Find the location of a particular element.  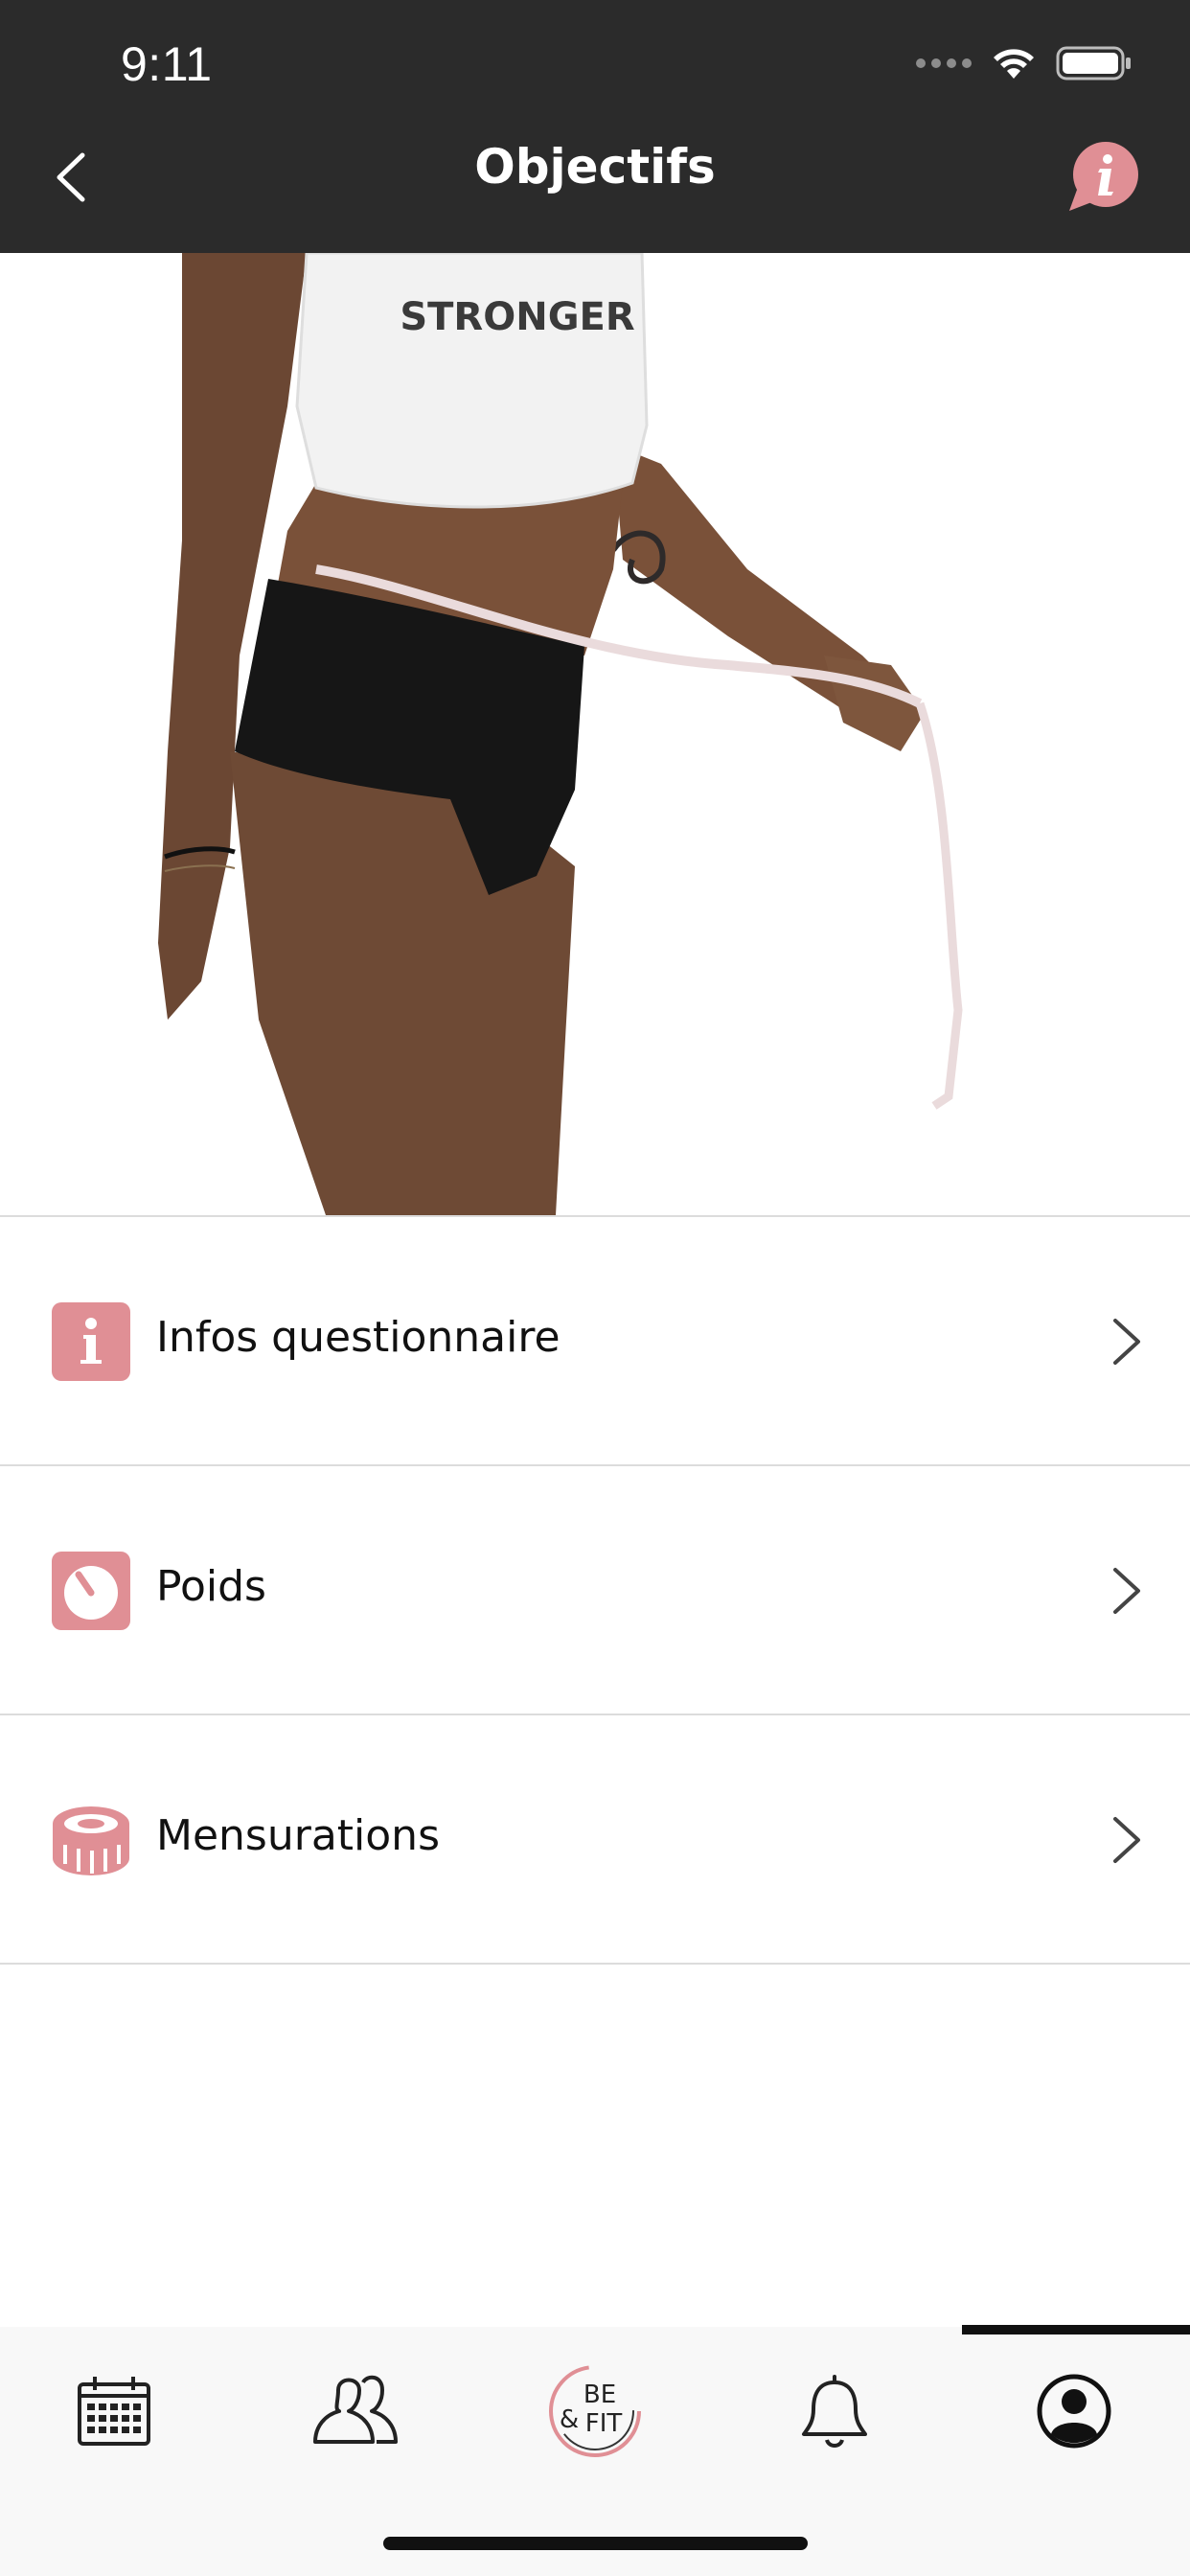

info-icon is located at coordinates (91, 1341).